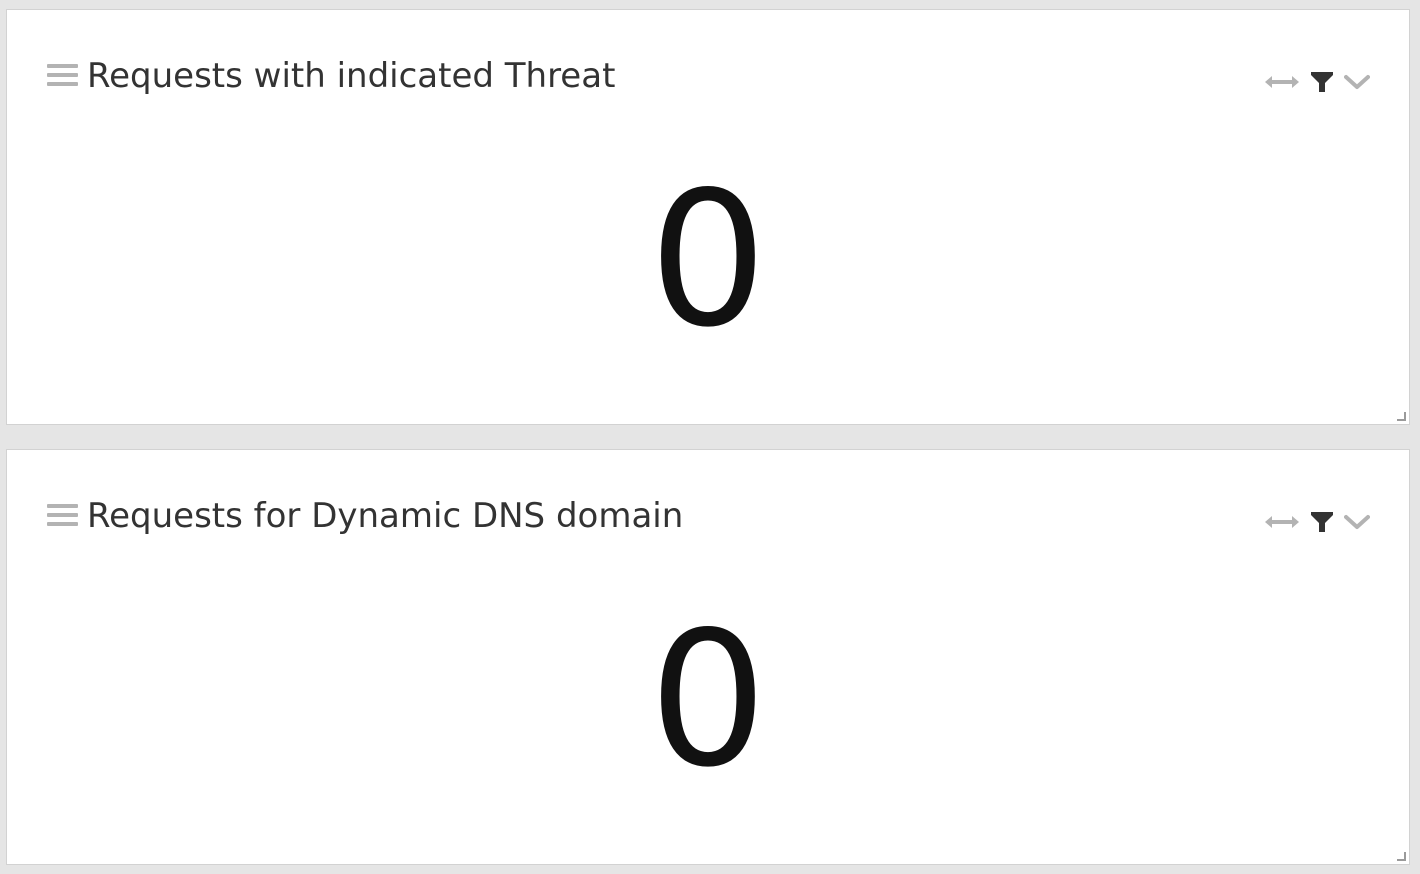  Describe the element at coordinates (385, 516) in the screenshot. I see `widget-title: Requests for Dynamic DNS domain` at that location.